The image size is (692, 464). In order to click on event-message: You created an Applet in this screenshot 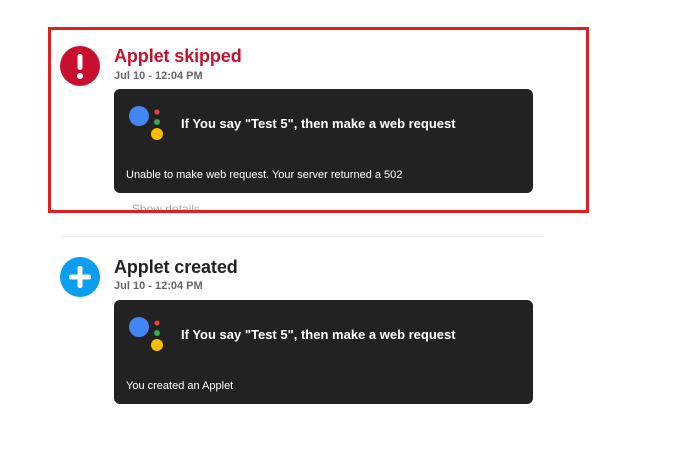, I will do `click(180, 386)`.